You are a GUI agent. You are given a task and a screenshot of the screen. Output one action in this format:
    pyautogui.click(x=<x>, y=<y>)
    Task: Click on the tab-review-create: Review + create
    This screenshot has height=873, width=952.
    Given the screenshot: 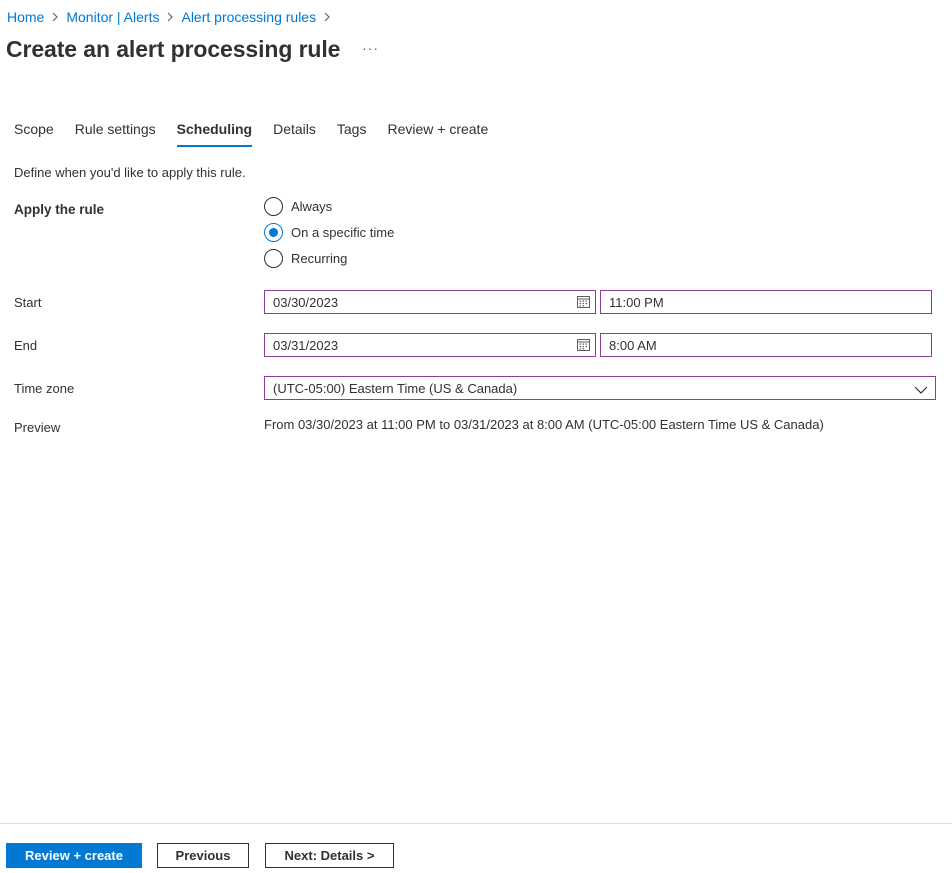 What is the action you would take?
    pyautogui.click(x=437, y=134)
    